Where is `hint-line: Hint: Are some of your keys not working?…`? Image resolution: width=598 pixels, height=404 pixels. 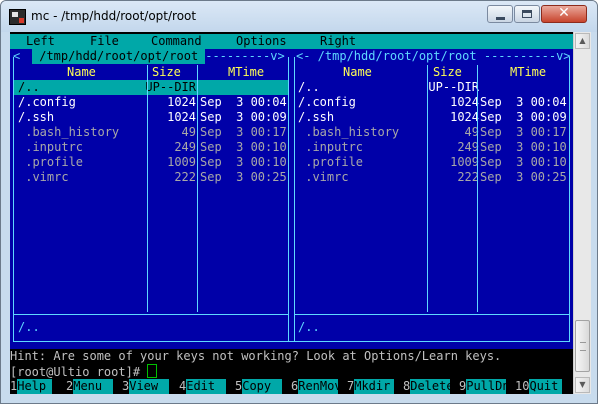 hint-line: Hint: Are some of your keys not working?… is located at coordinates (291, 356).